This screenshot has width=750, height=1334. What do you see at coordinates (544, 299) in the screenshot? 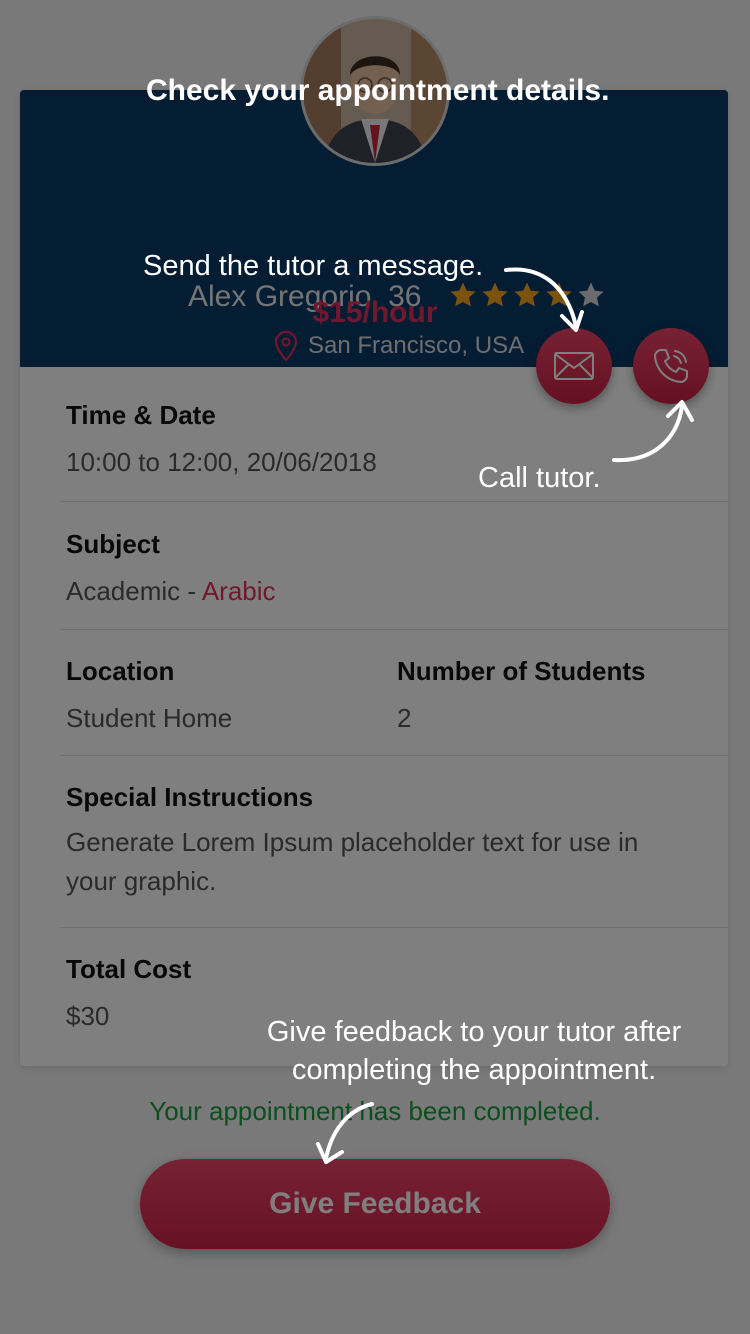
I see `arrow-to-message-icon` at bounding box center [544, 299].